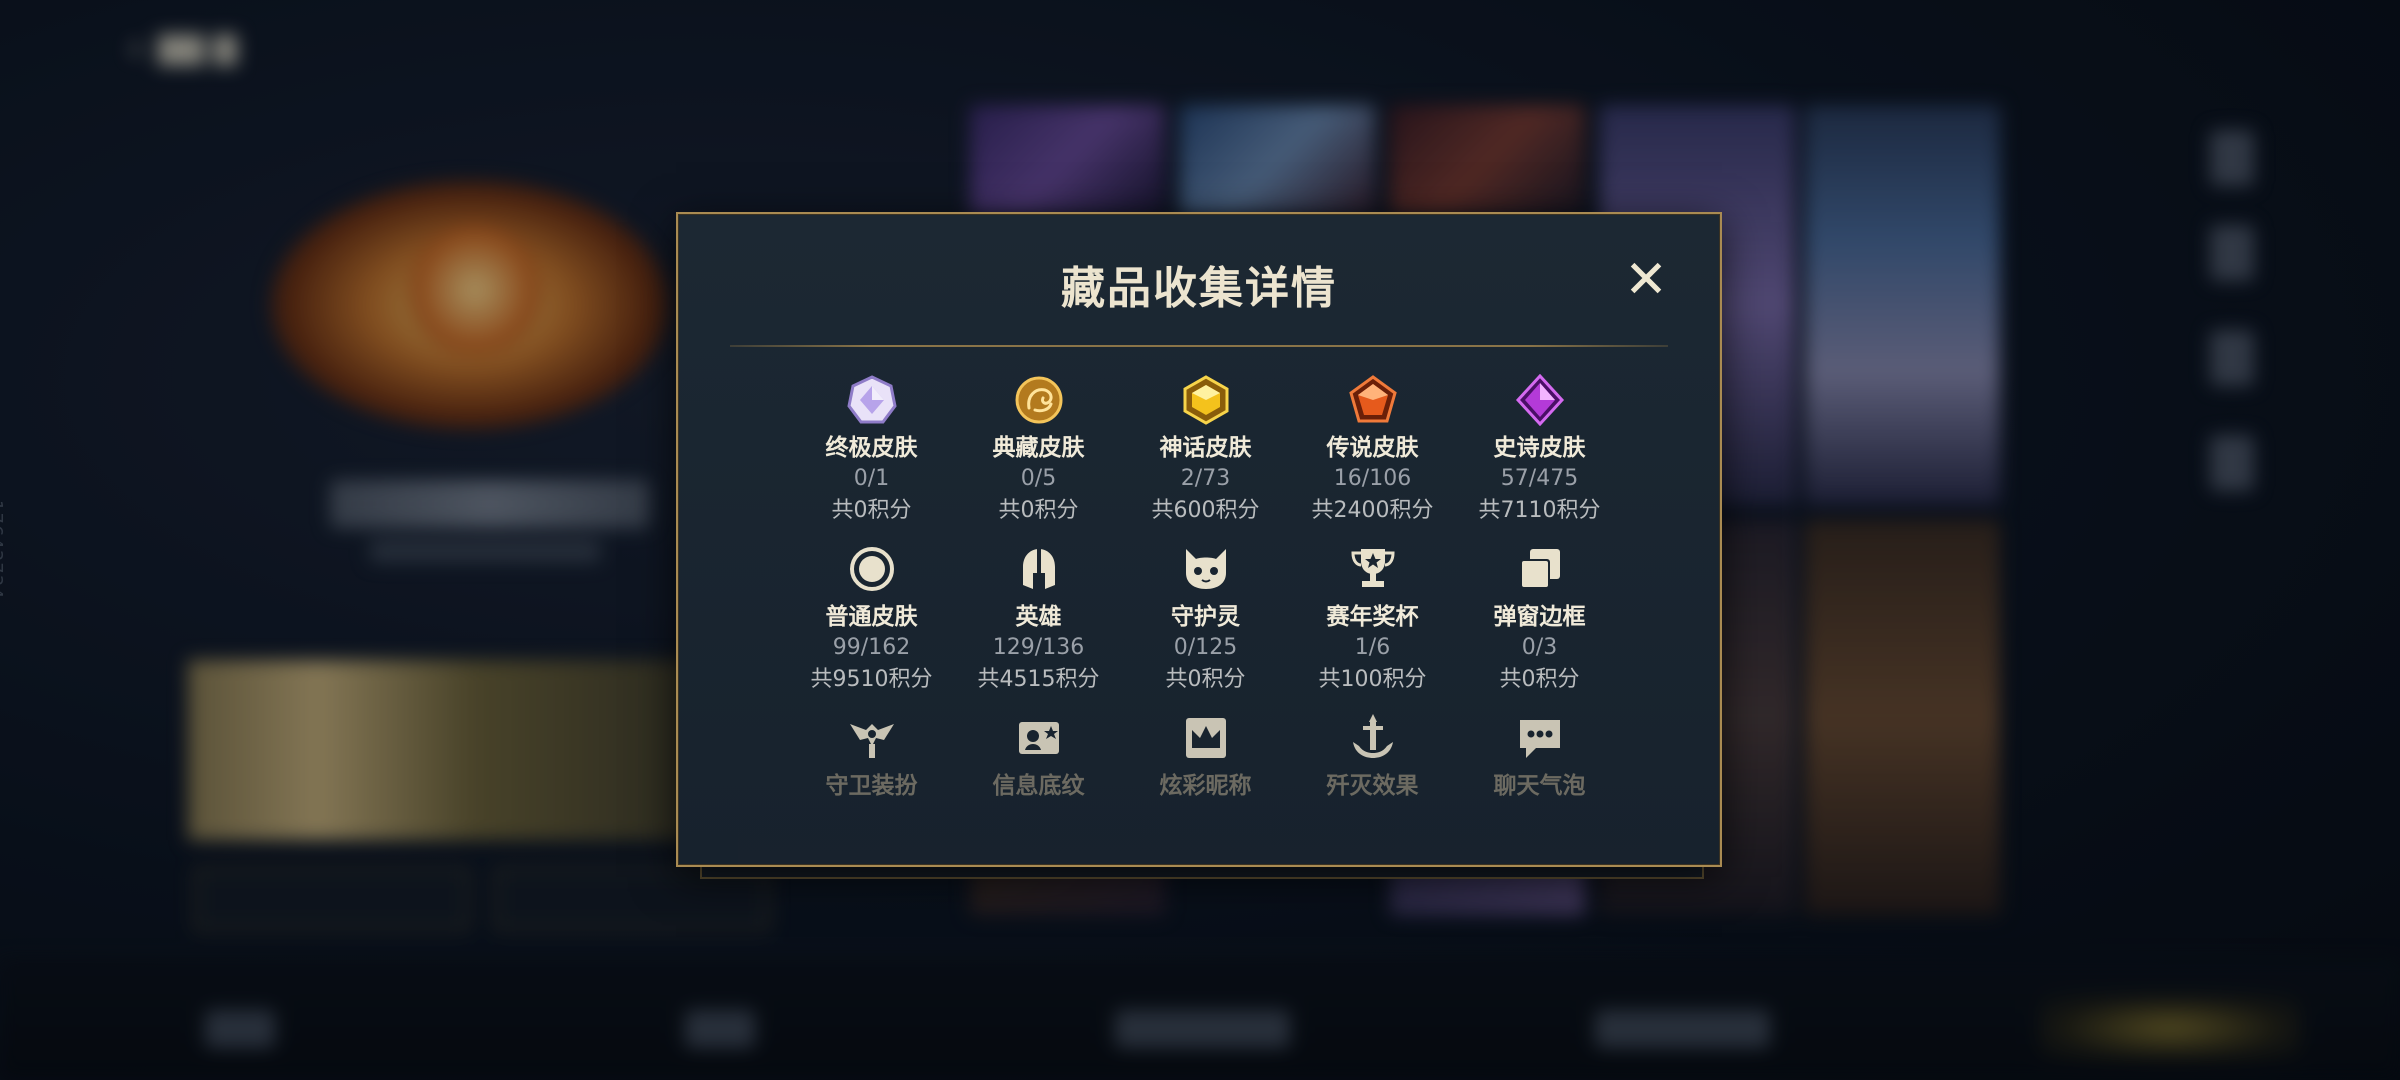  I want to click on collection-item-name: 神话皮肤, so click(1205, 448).